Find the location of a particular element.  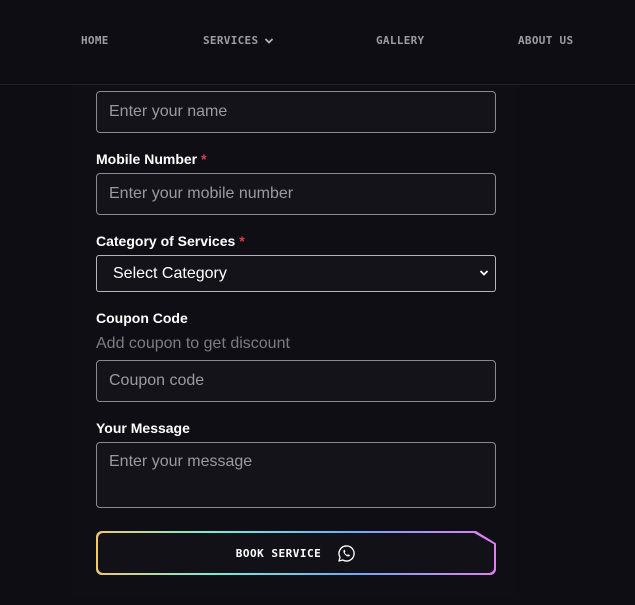

nav-home: HOME is located at coordinates (95, 40).